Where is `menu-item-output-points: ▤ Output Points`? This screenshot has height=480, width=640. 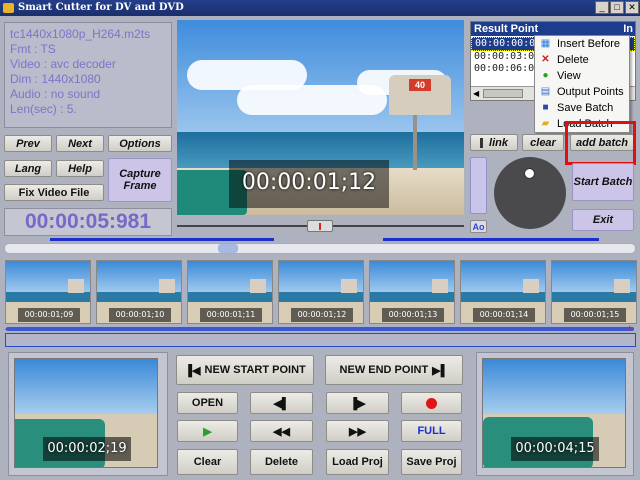
menu-item-output-points: ▤ Output Points is located at coordinates (582, 92).